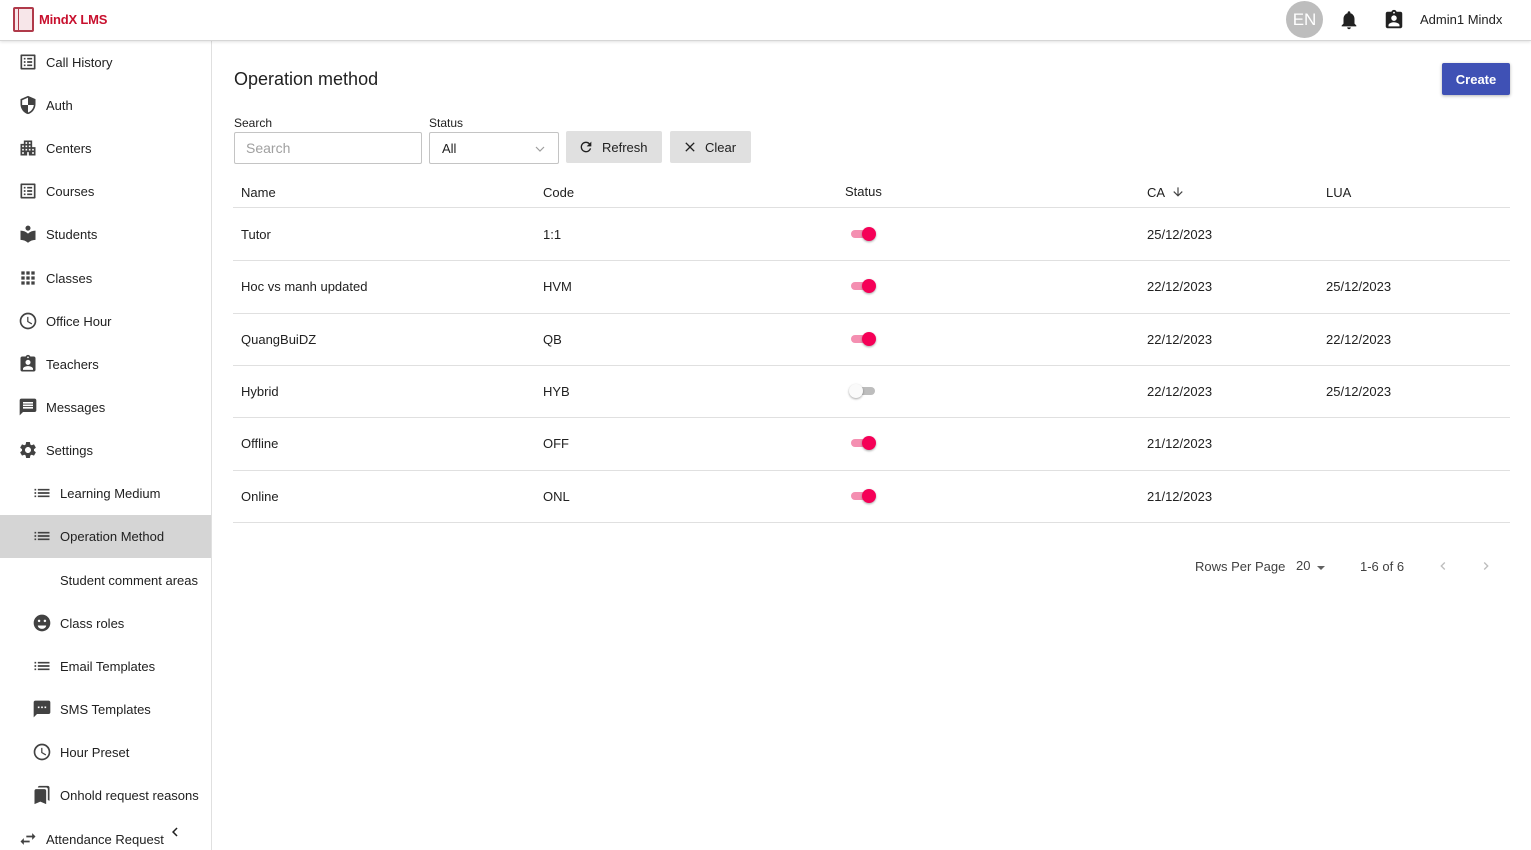 This screenshot has height=850, width=1531. Describe the element at coordinates (60, 19) in the screenshot. I see `app-logo: MindX LMS` at that location.